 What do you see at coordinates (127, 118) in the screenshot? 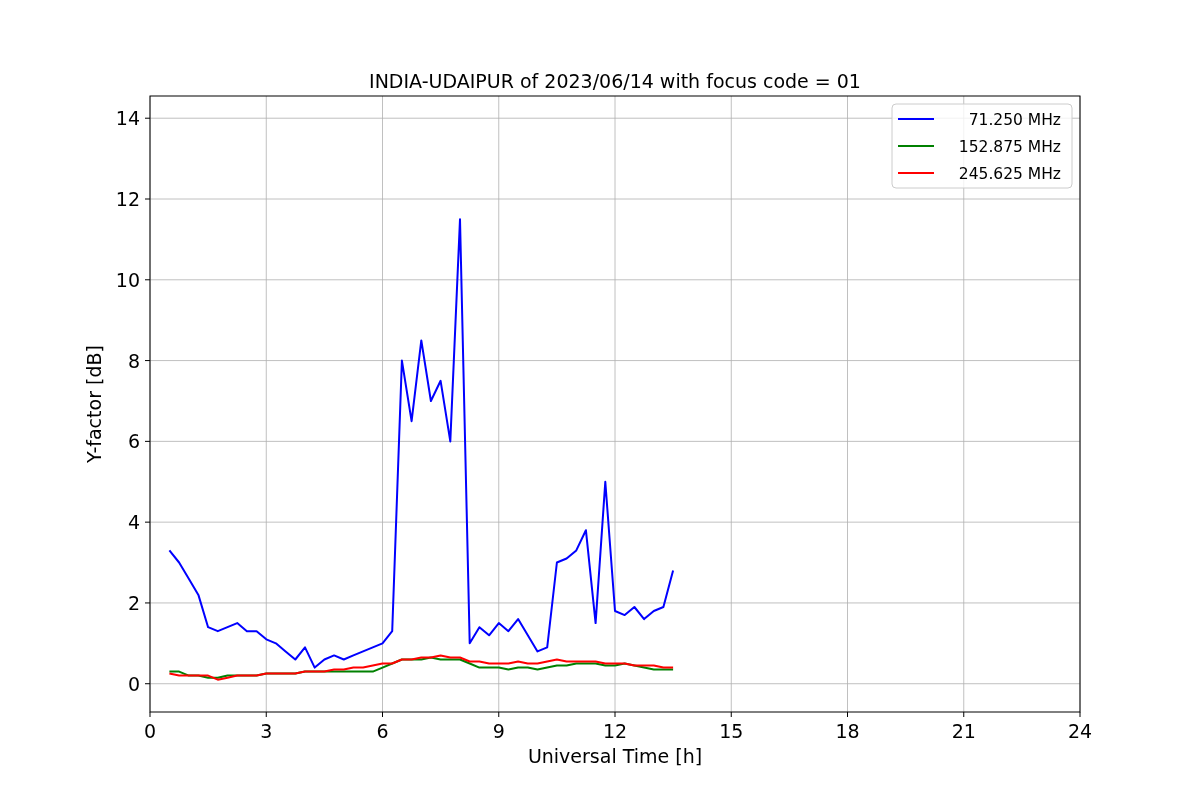
I see `tick-label: 14` at bounding box center [127, 118].